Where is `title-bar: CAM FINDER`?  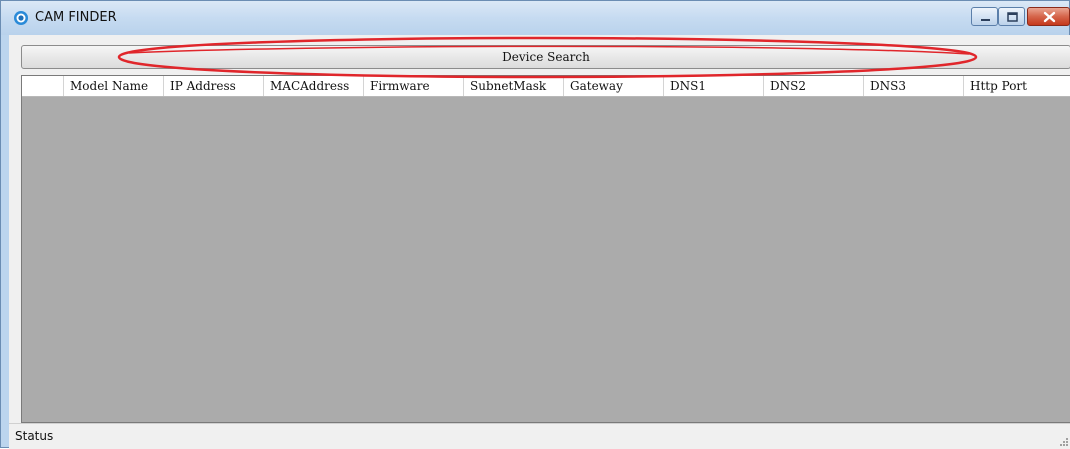 title-bar: CAM FINDER is located at coordinates (535, 18).